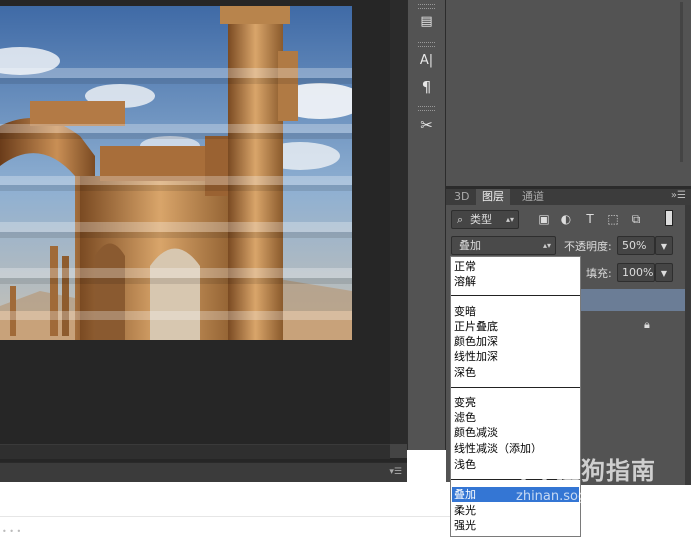 The width and height of the screenshot is (691, 537). What do you see at coordinates (398, 222) in the screenshot?
I see `vertical-scrollbar` at bounding box center [398, 222].